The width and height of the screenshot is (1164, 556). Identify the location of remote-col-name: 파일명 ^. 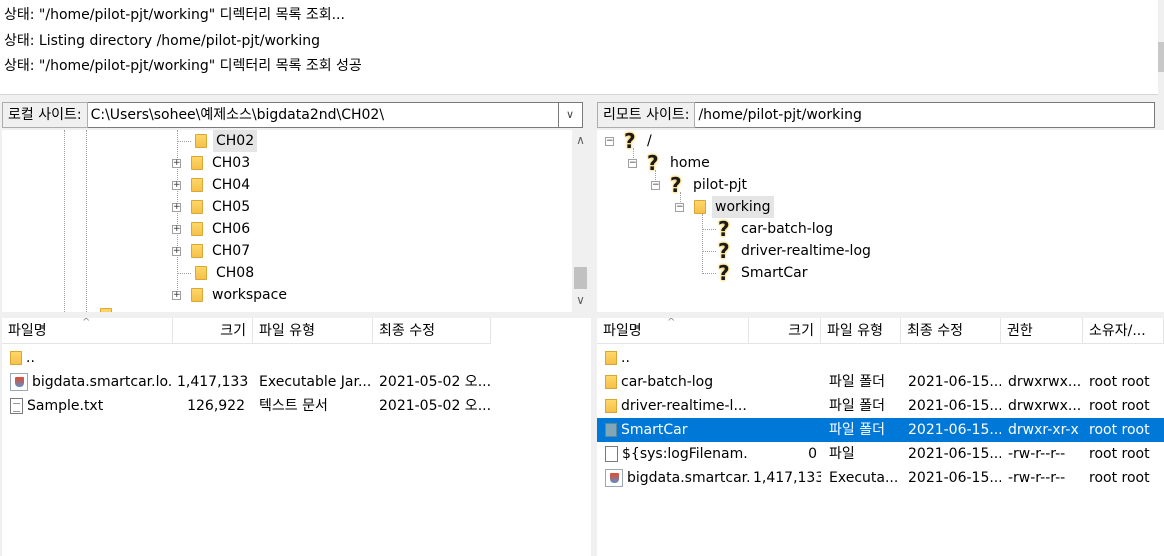
(673, 331).